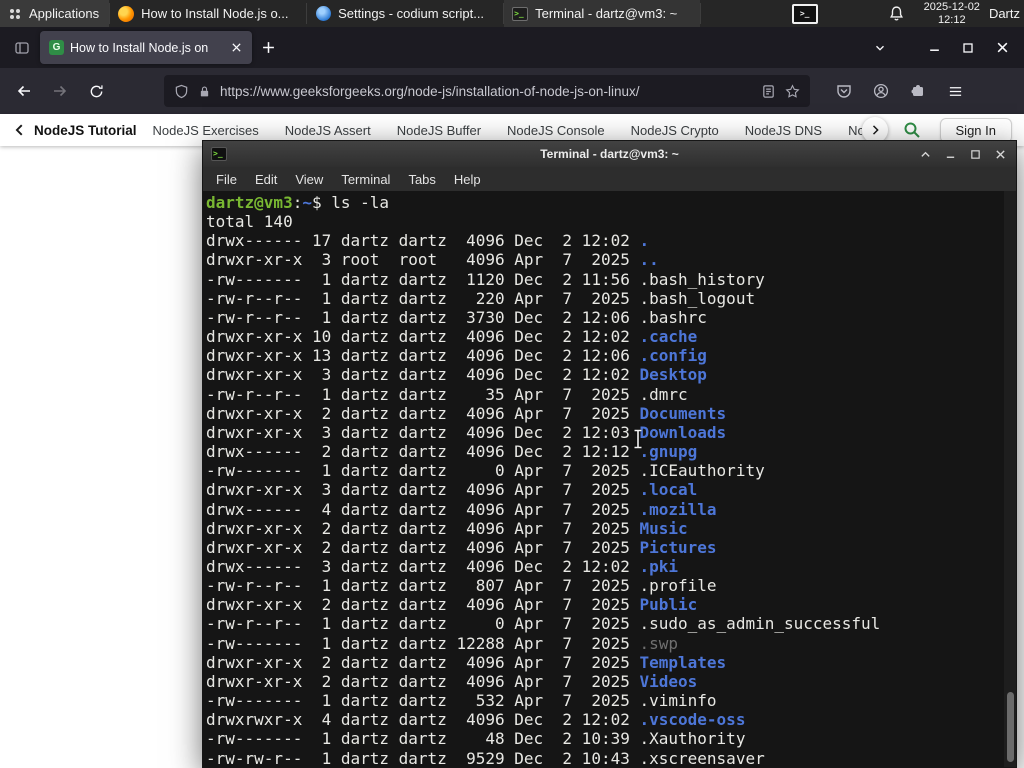 This screenshot has height=768, width=1024. I want to click on menu-view: View, so click(309, 179).